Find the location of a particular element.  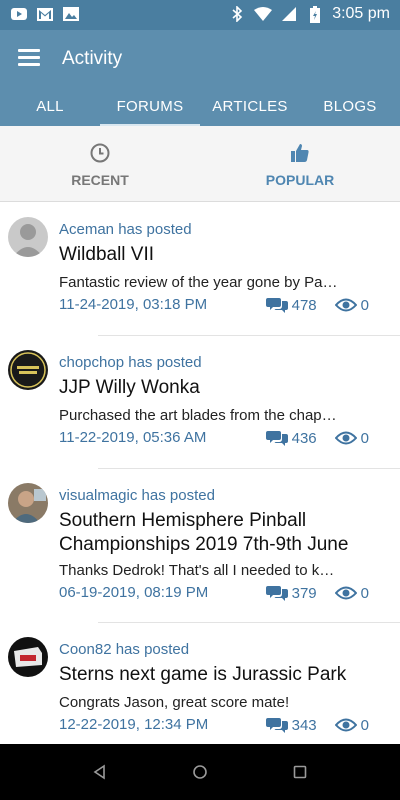

replies-count: 436 is located at coordinates (304, 438).